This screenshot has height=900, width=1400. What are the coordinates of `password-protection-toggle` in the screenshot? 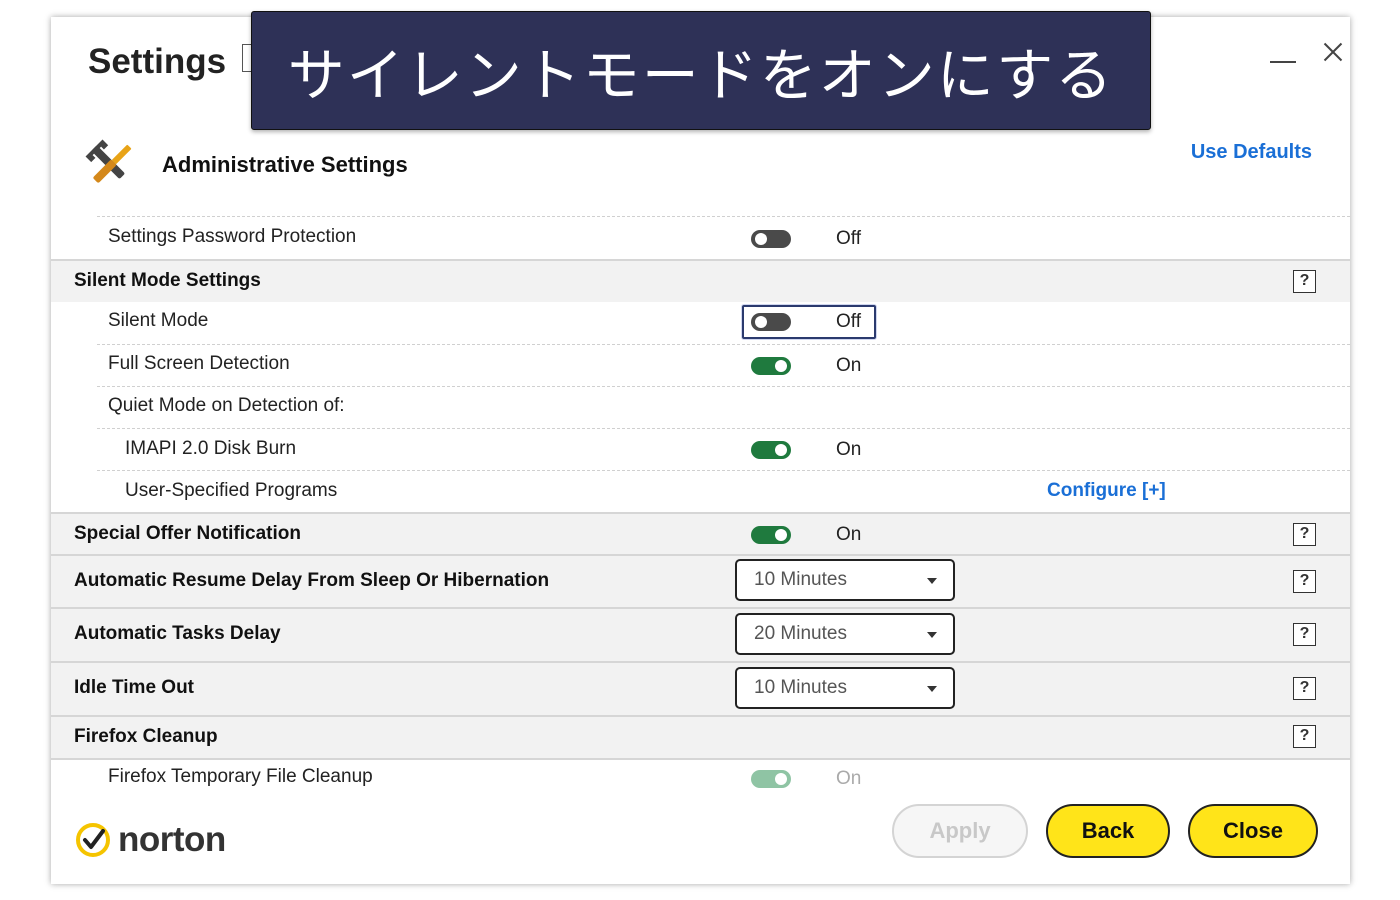 It's located at (771, 239).